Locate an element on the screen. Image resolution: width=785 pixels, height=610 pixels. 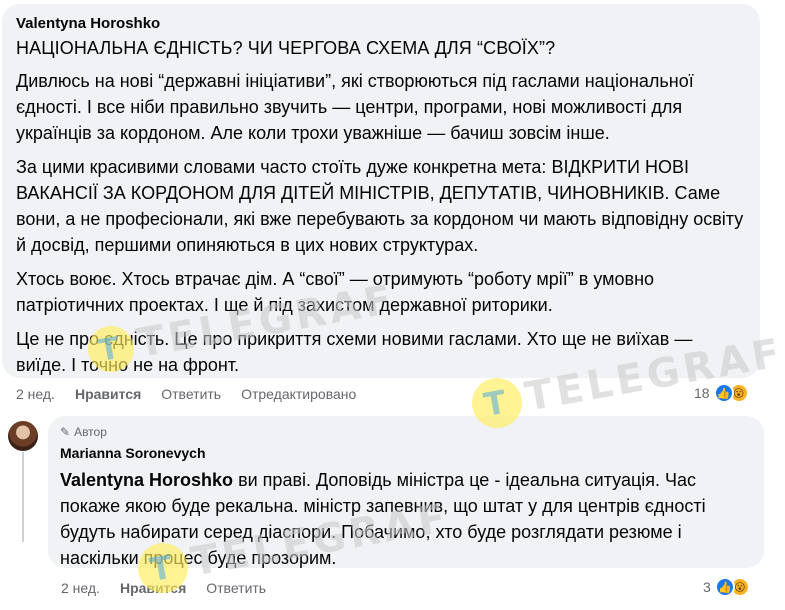
avatar is located at coordinates (23, 436).